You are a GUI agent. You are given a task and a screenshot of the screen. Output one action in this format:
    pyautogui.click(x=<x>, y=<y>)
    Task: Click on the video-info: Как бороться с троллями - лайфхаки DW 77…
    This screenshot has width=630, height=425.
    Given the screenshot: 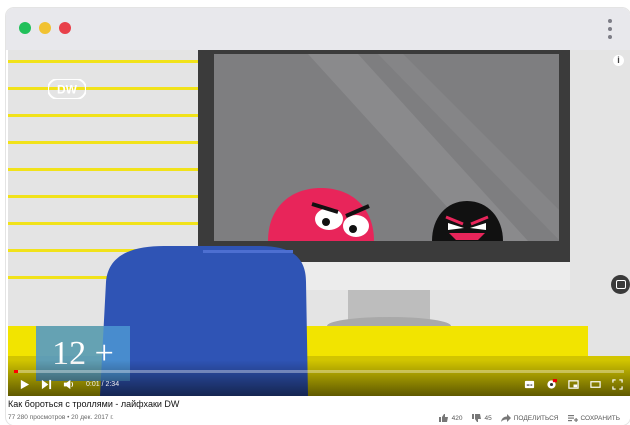 What is the action you would take?
    pyautogui.click(x=319, y=410)
    